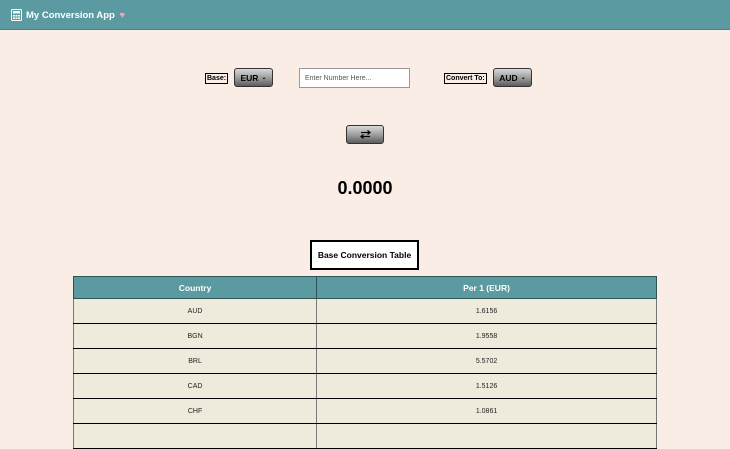  Describe the element at coordinates (195, 436) in the screenshot. I see `country-cell` at that location.